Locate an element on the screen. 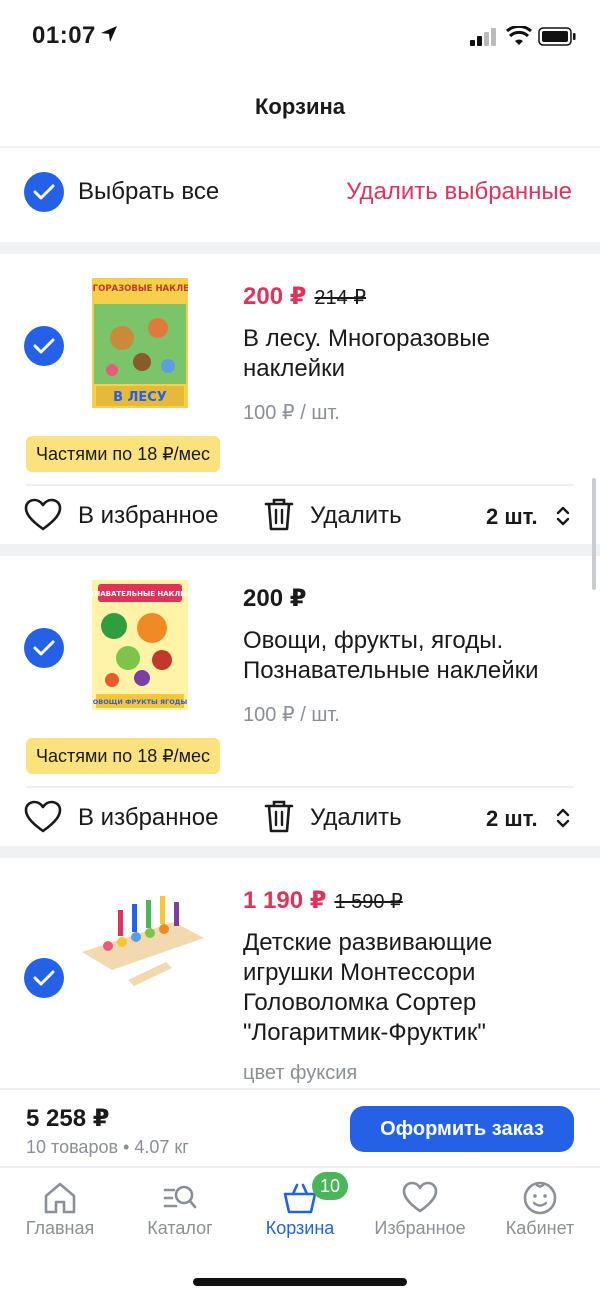  battery-icon is located at coordinates (557, 36).